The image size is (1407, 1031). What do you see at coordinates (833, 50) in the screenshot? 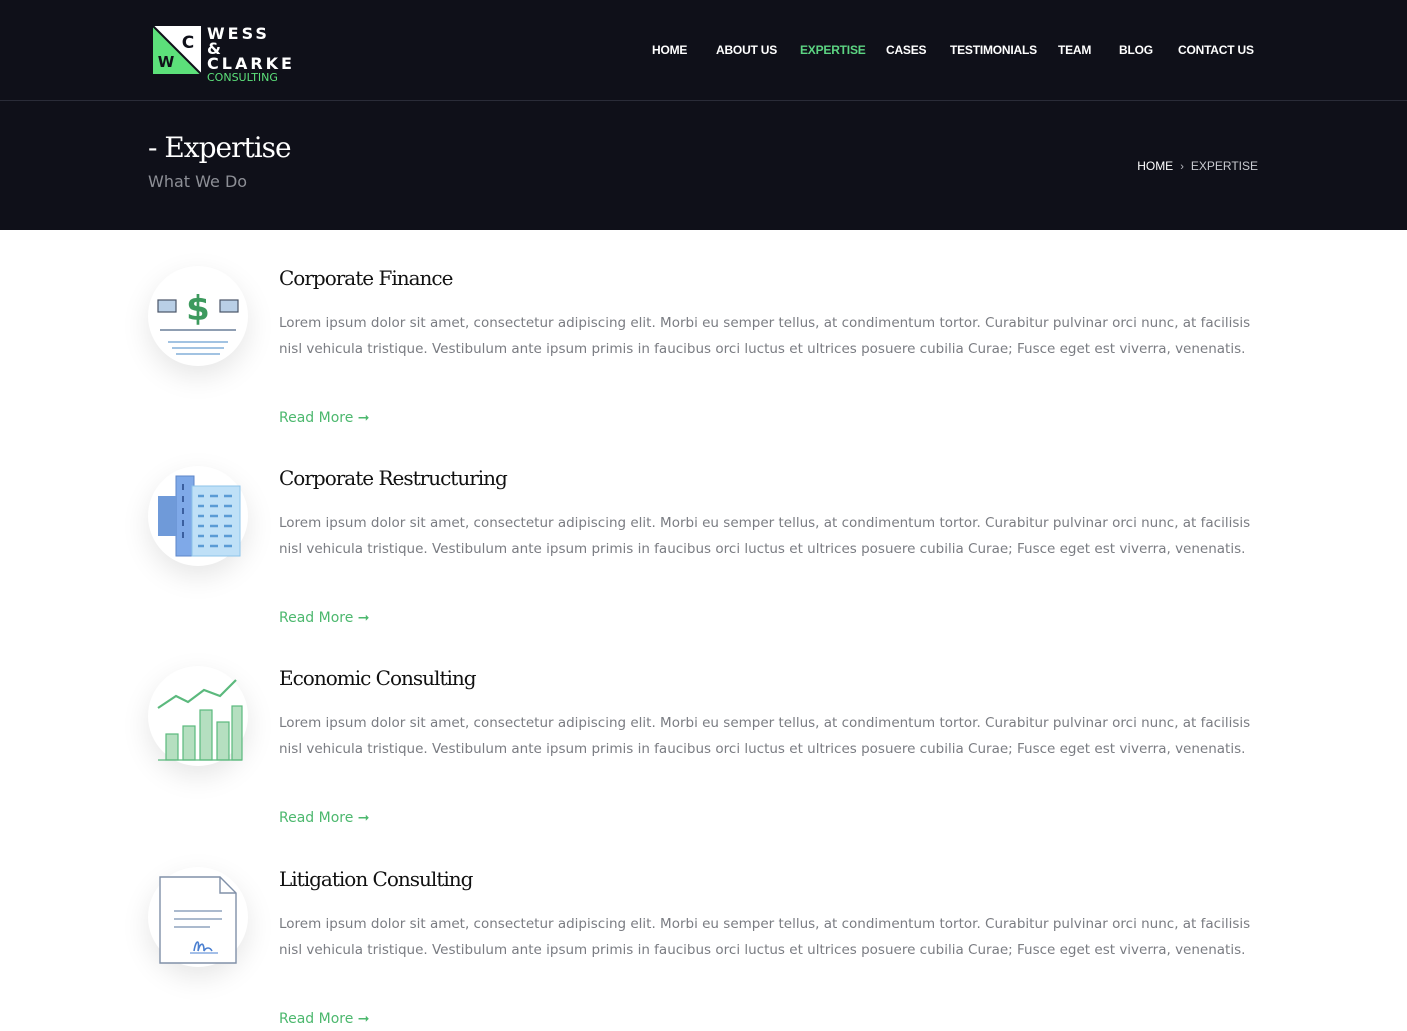
I see `nav-expertise: EXPERTISE` at bounding box center [833, 50].